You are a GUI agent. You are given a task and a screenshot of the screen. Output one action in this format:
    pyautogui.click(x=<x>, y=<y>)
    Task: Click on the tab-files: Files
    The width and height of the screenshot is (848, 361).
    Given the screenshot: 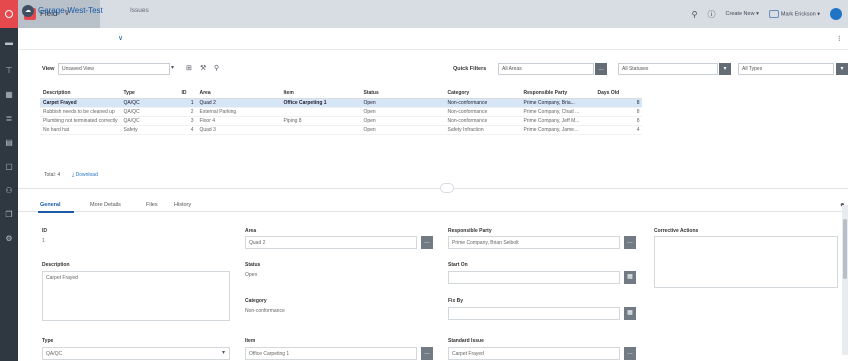 What is the action you would take?
    pyautogui.click(x=152, y=205)
    